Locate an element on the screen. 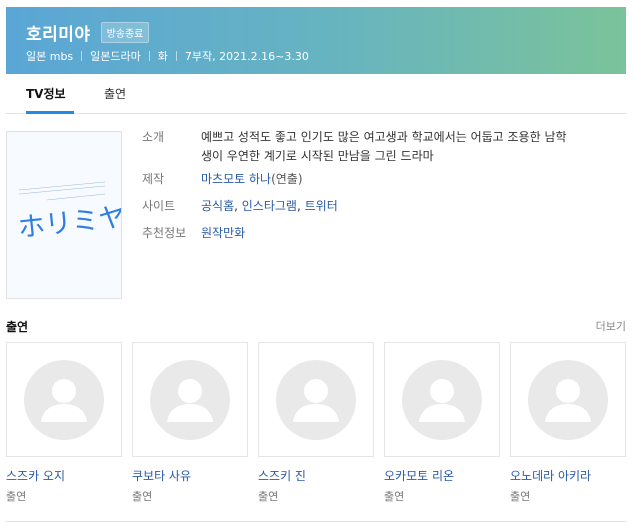 The image size is (633, 526). cast-card: 오노데라 아키라 출연 is located at coordinates (568, 423).